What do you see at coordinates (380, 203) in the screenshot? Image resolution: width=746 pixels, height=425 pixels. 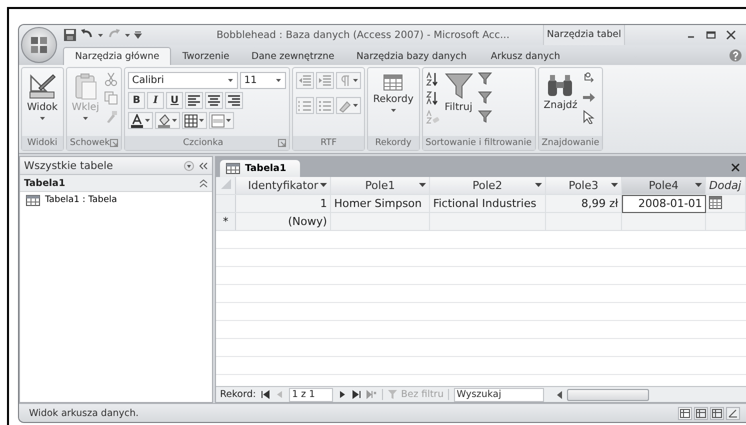 I see `table-cell: Homer Simpson` at bounding box center [380, 203].